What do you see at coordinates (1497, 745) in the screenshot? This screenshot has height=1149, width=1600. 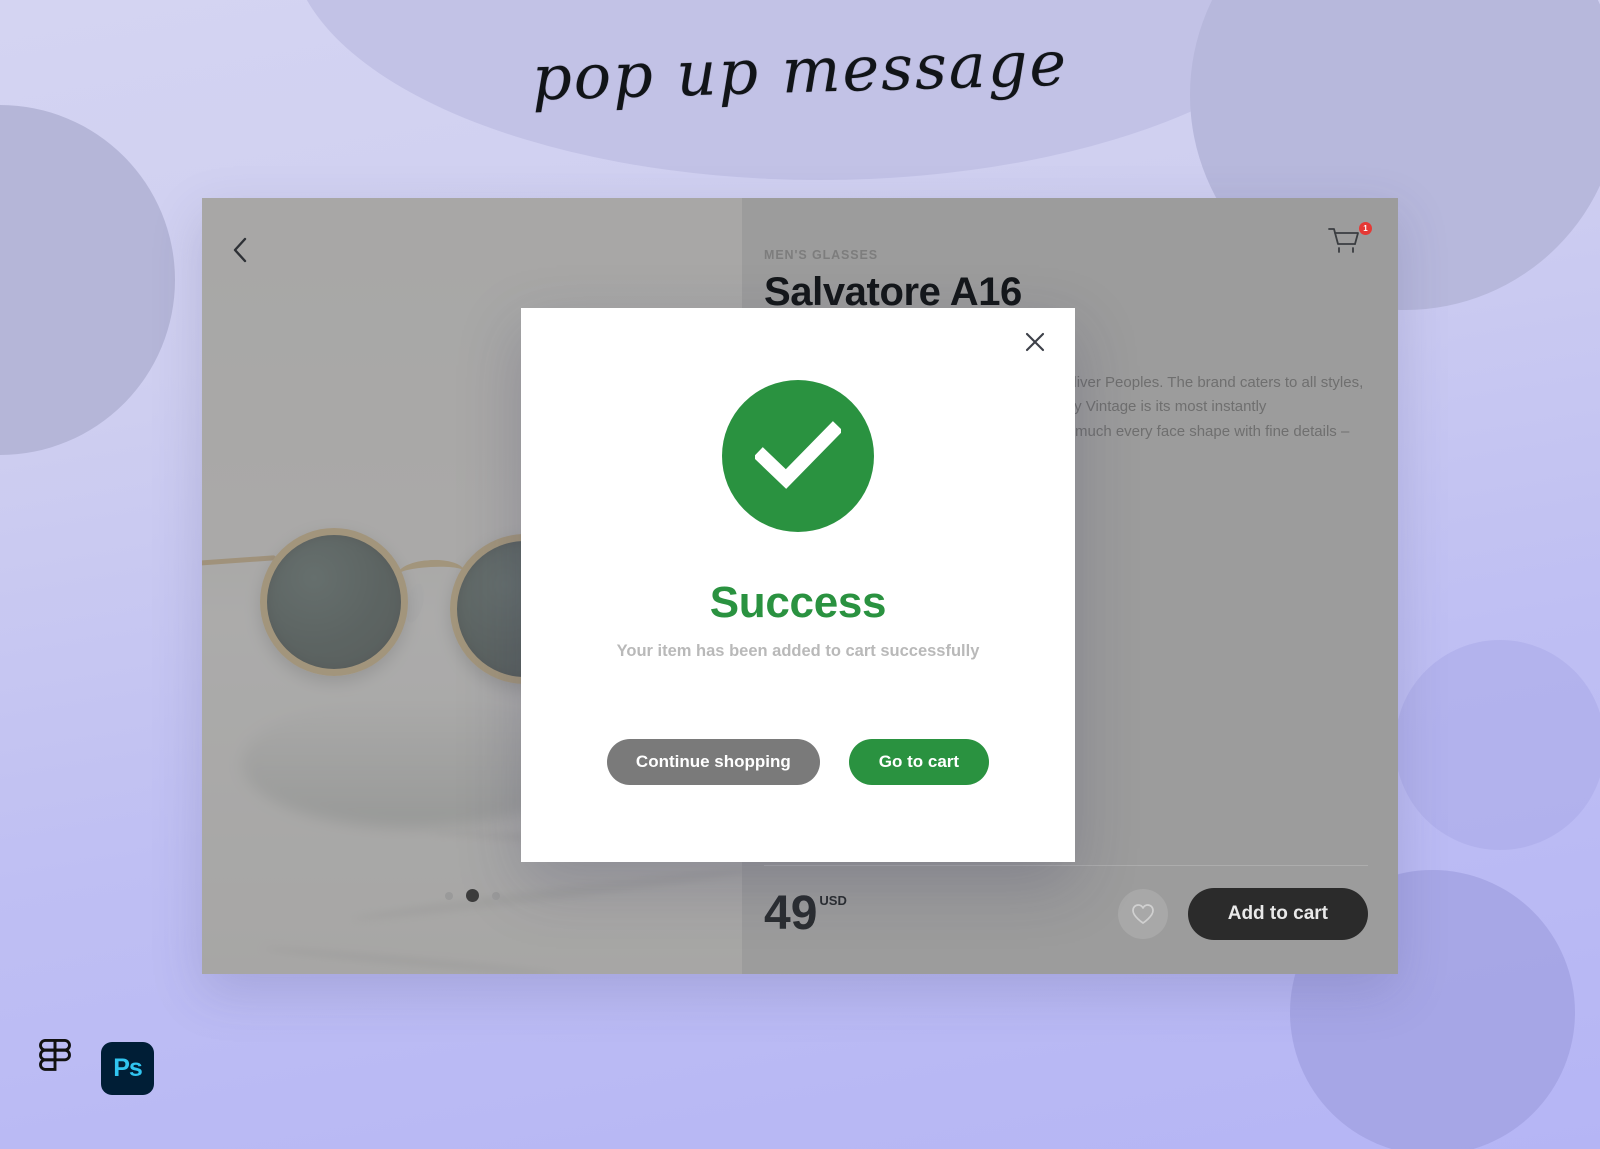 I see `background-circle-mid-right` at bounding box center [1497, 745].